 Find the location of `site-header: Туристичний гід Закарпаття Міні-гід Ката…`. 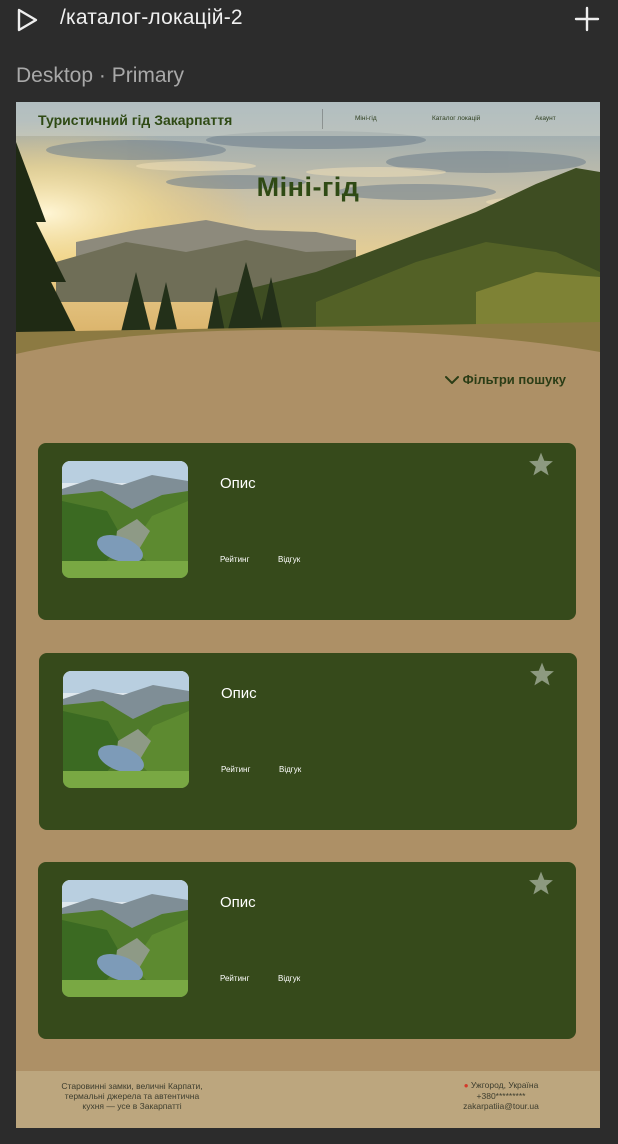

site-header: Туристичний гід Закарпаття Міні-гід Ката… is located at coordinates (308, 119).